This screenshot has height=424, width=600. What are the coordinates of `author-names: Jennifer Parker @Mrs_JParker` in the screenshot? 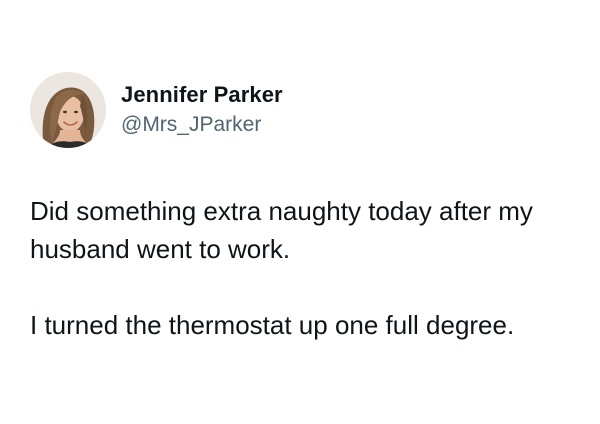 It's located at (202, 110).